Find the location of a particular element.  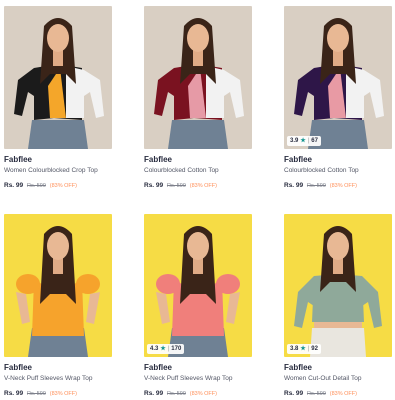

product-title: Women Cut-Out Detail Top is located at coordinates (322, 378).